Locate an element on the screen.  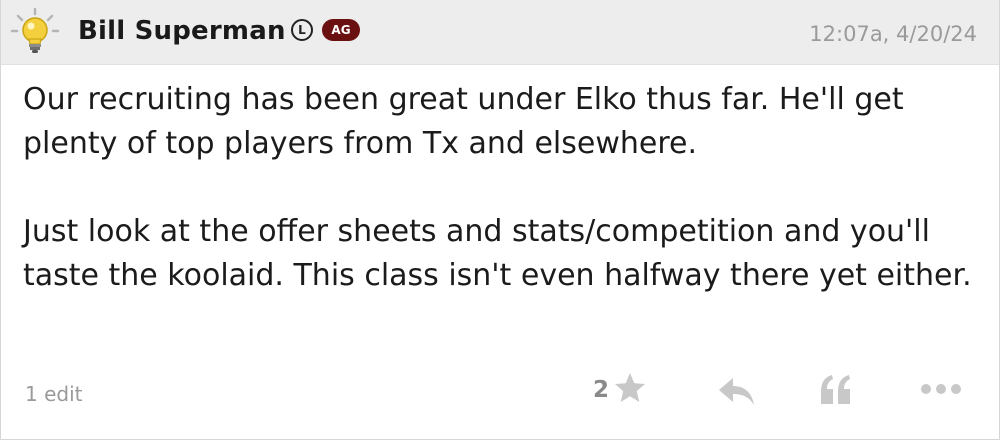
edit-count: 1 edit is located at coordinates (53, 394).